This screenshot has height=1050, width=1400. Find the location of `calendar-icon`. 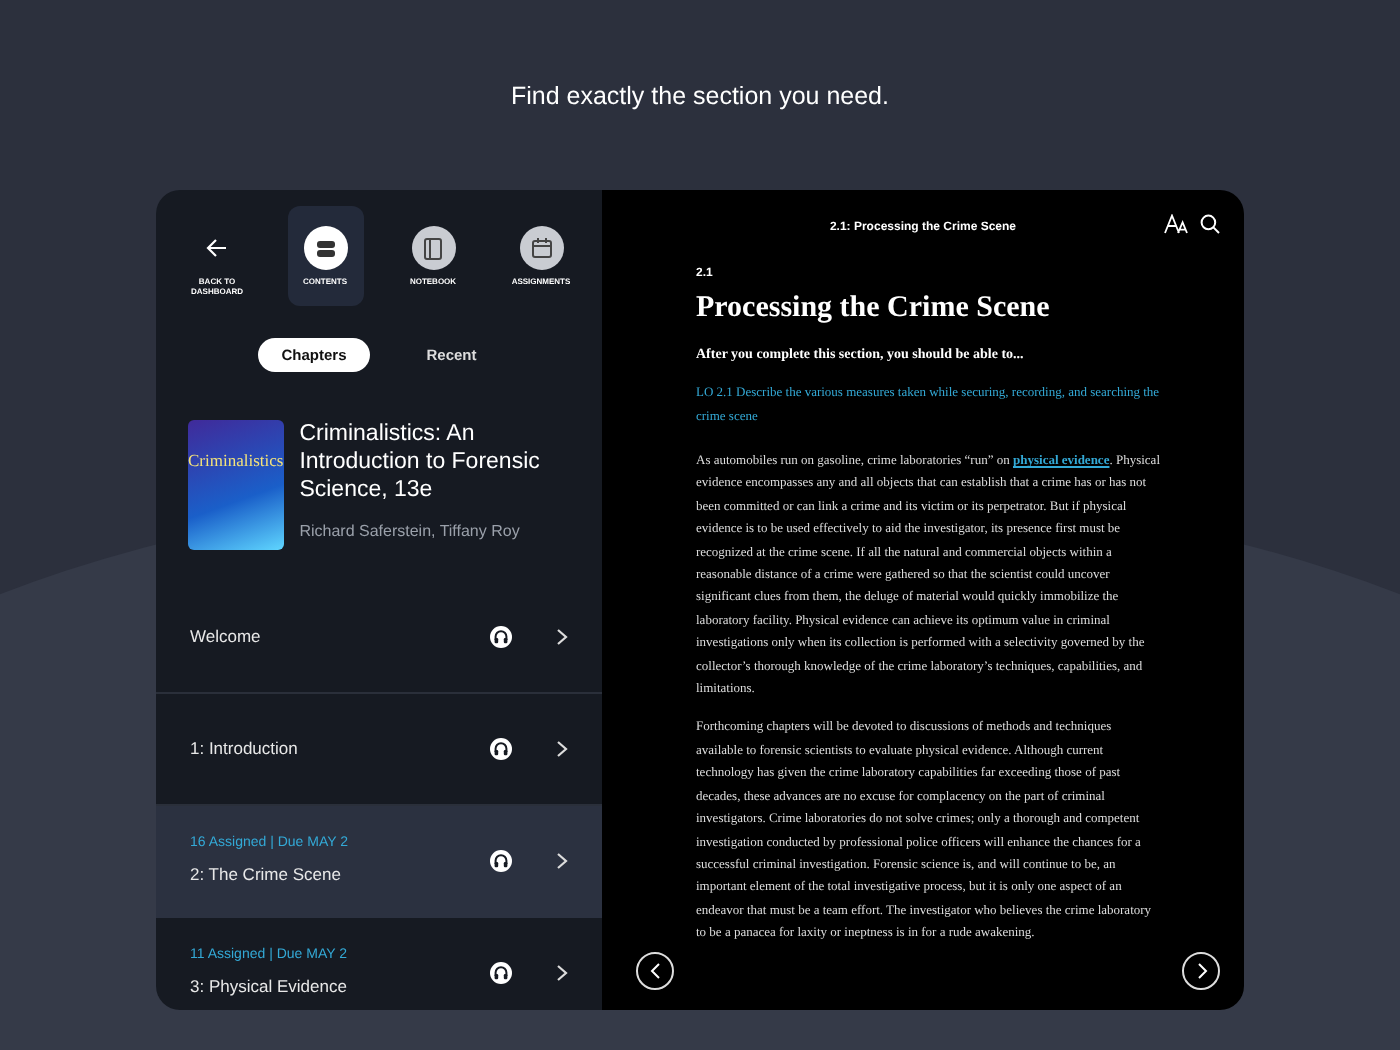

calendar-icon is located at coordinates (541, 248).